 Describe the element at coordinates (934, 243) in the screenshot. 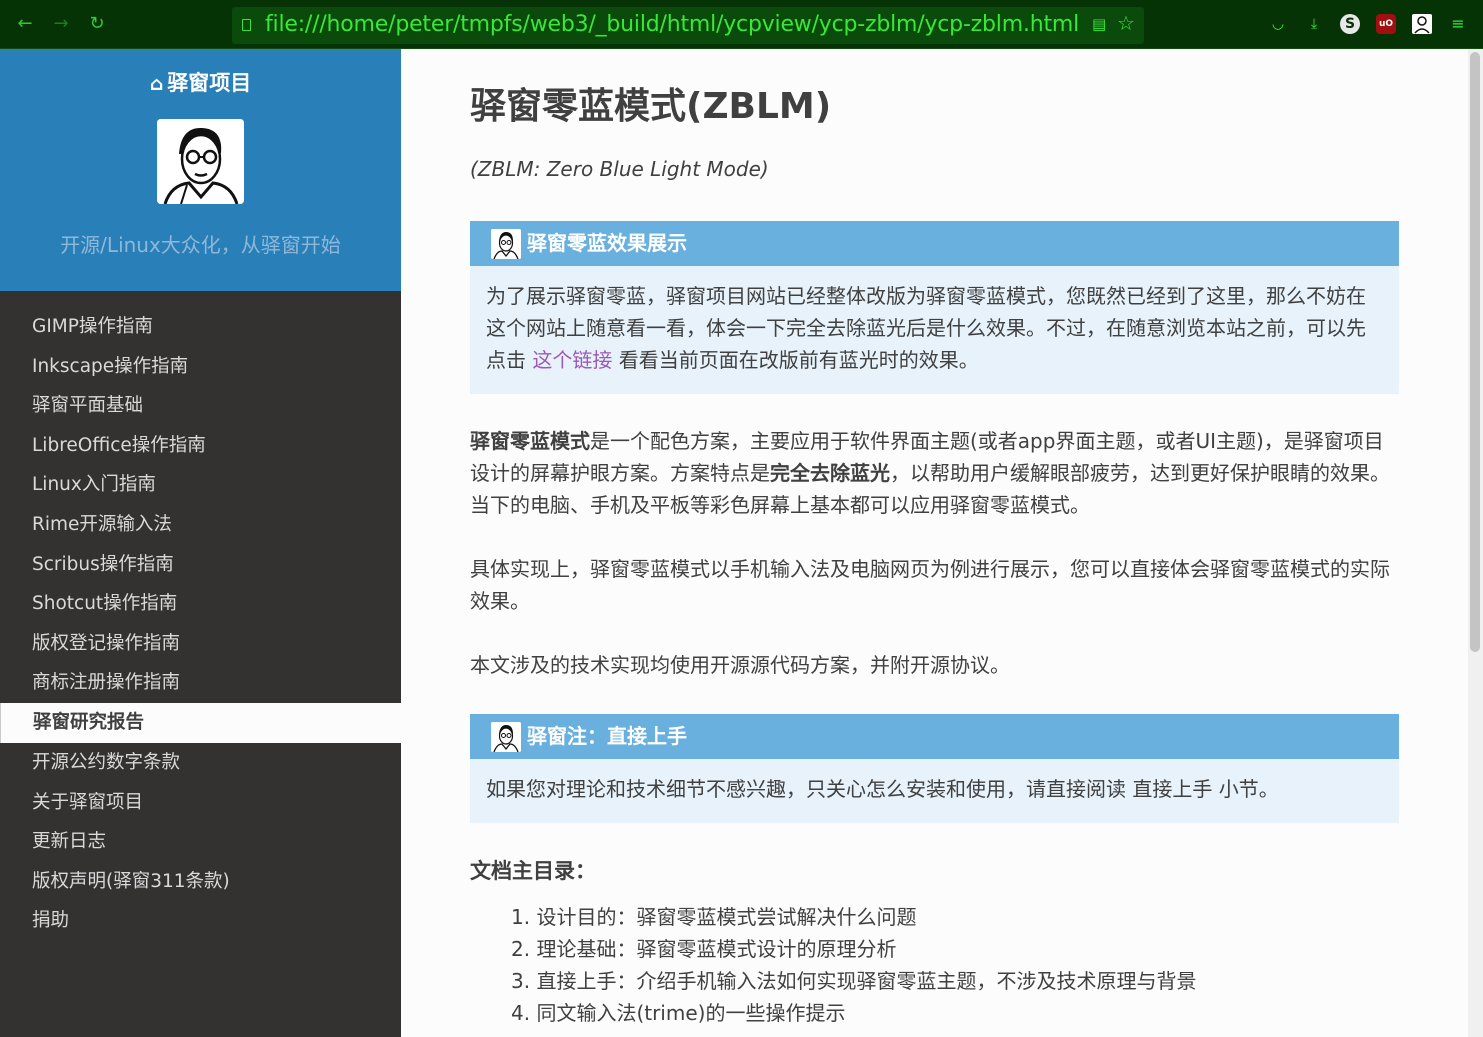

I see `admonition-title: 驿窗零蓝效果展示` at that location.